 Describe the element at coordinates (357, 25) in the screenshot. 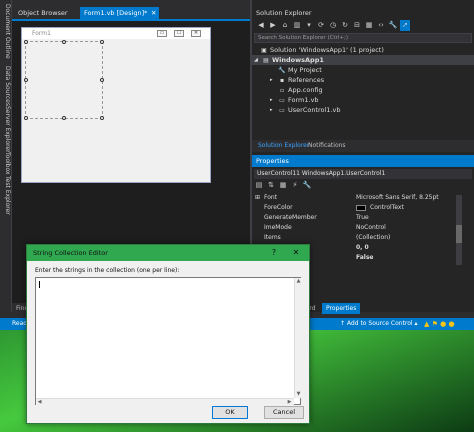

I see `collapse-all-icon: ⊟` at that location.